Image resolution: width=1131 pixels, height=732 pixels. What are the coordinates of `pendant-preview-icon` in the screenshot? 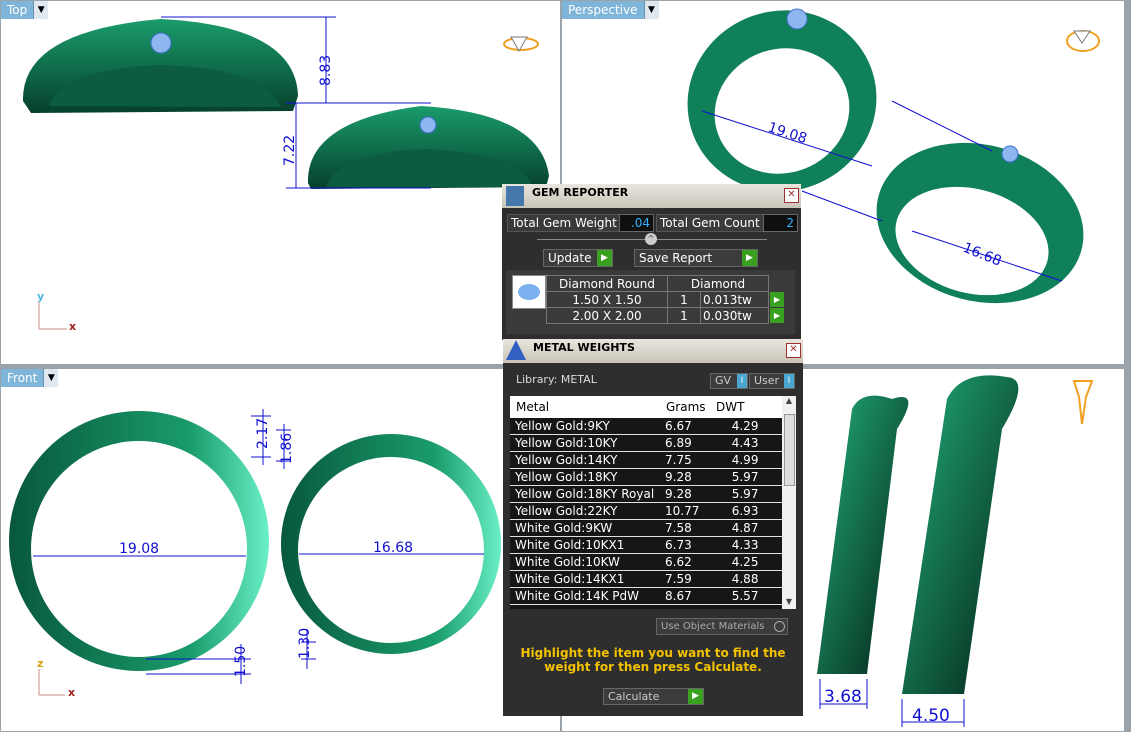 It's located at (1083, 402).